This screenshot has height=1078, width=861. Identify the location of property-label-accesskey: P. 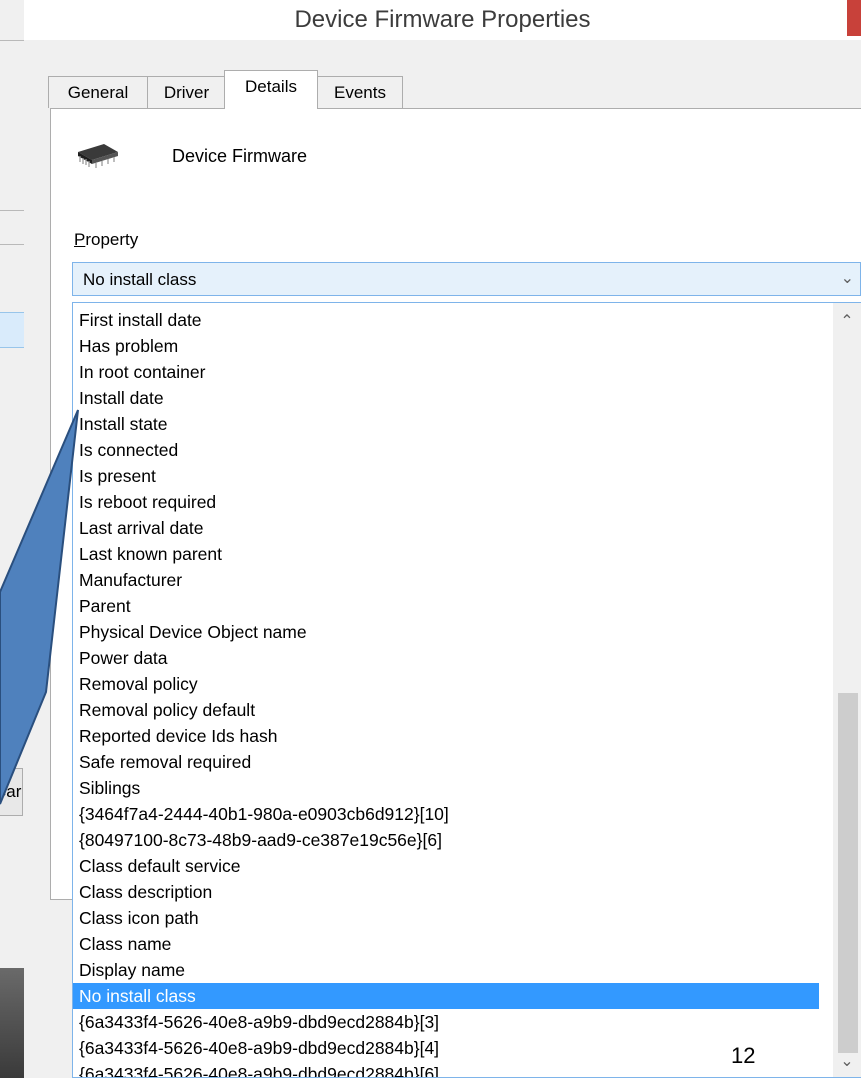
(80, 239).